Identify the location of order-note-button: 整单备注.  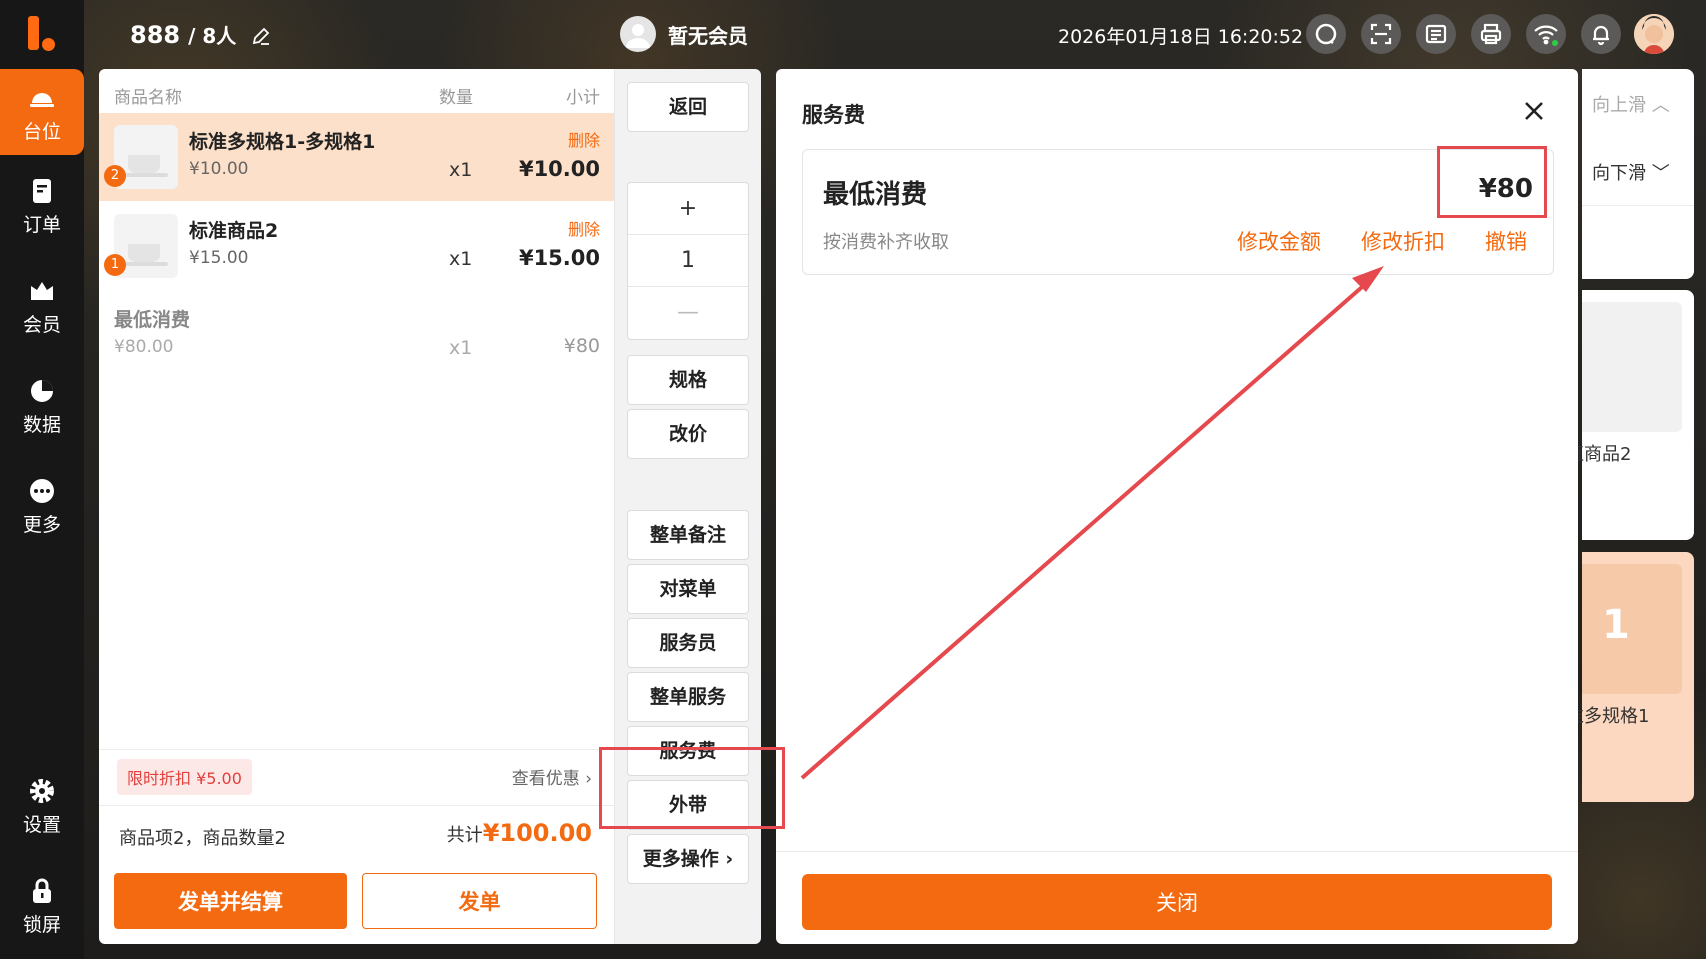
(688, 535).